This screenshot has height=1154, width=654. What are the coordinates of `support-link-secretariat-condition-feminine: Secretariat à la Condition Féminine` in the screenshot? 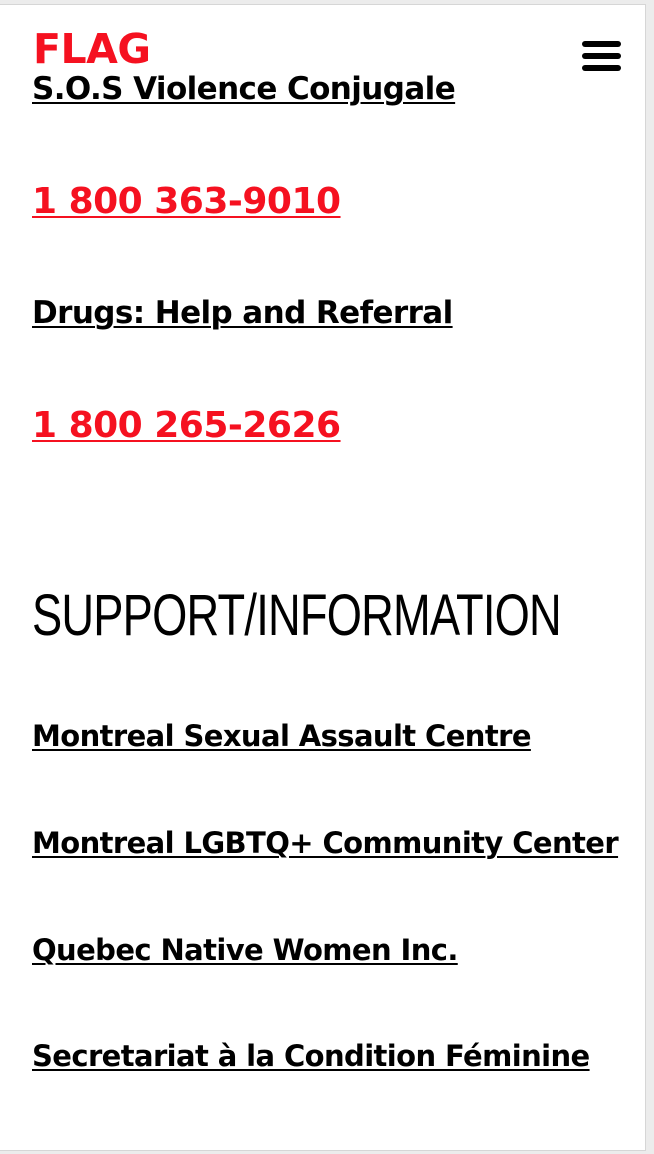 It's located at (311, 1056).